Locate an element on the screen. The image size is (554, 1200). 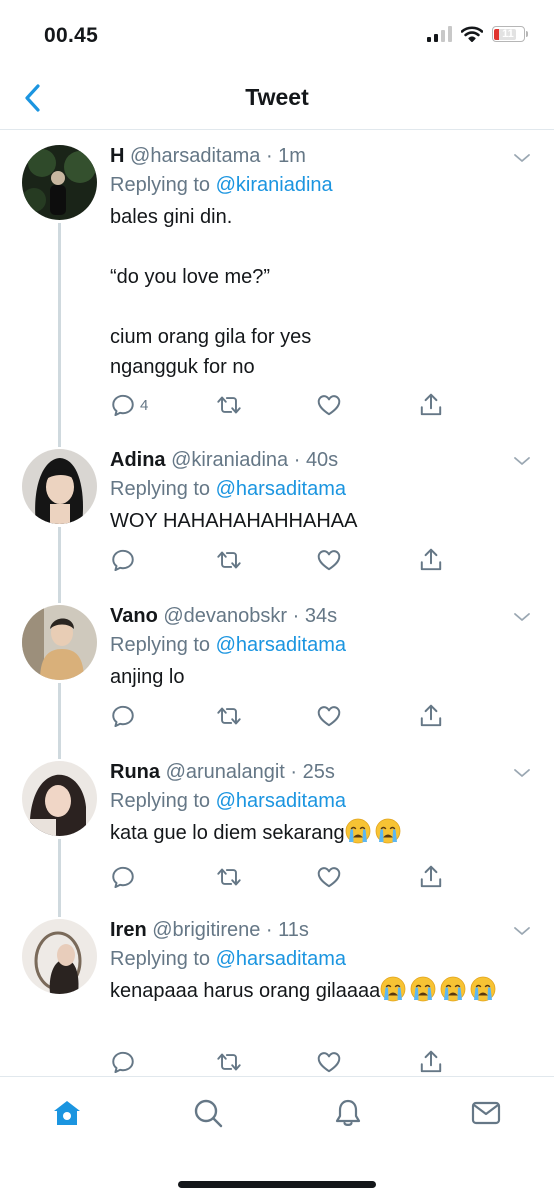
tab-search is located at coordinates (208, 1113).